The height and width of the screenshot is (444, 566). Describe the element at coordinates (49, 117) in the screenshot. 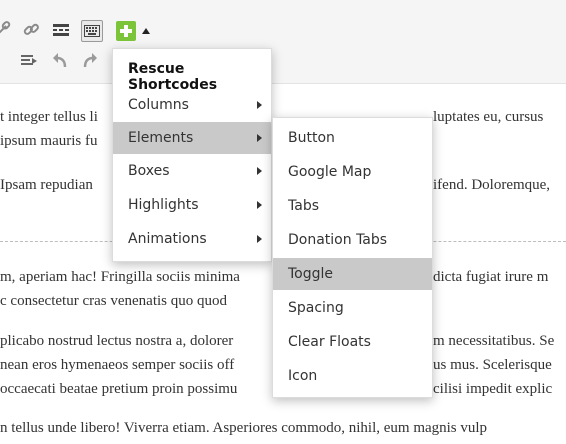

I see `paragraph-line: t integer tellus li` at that location.